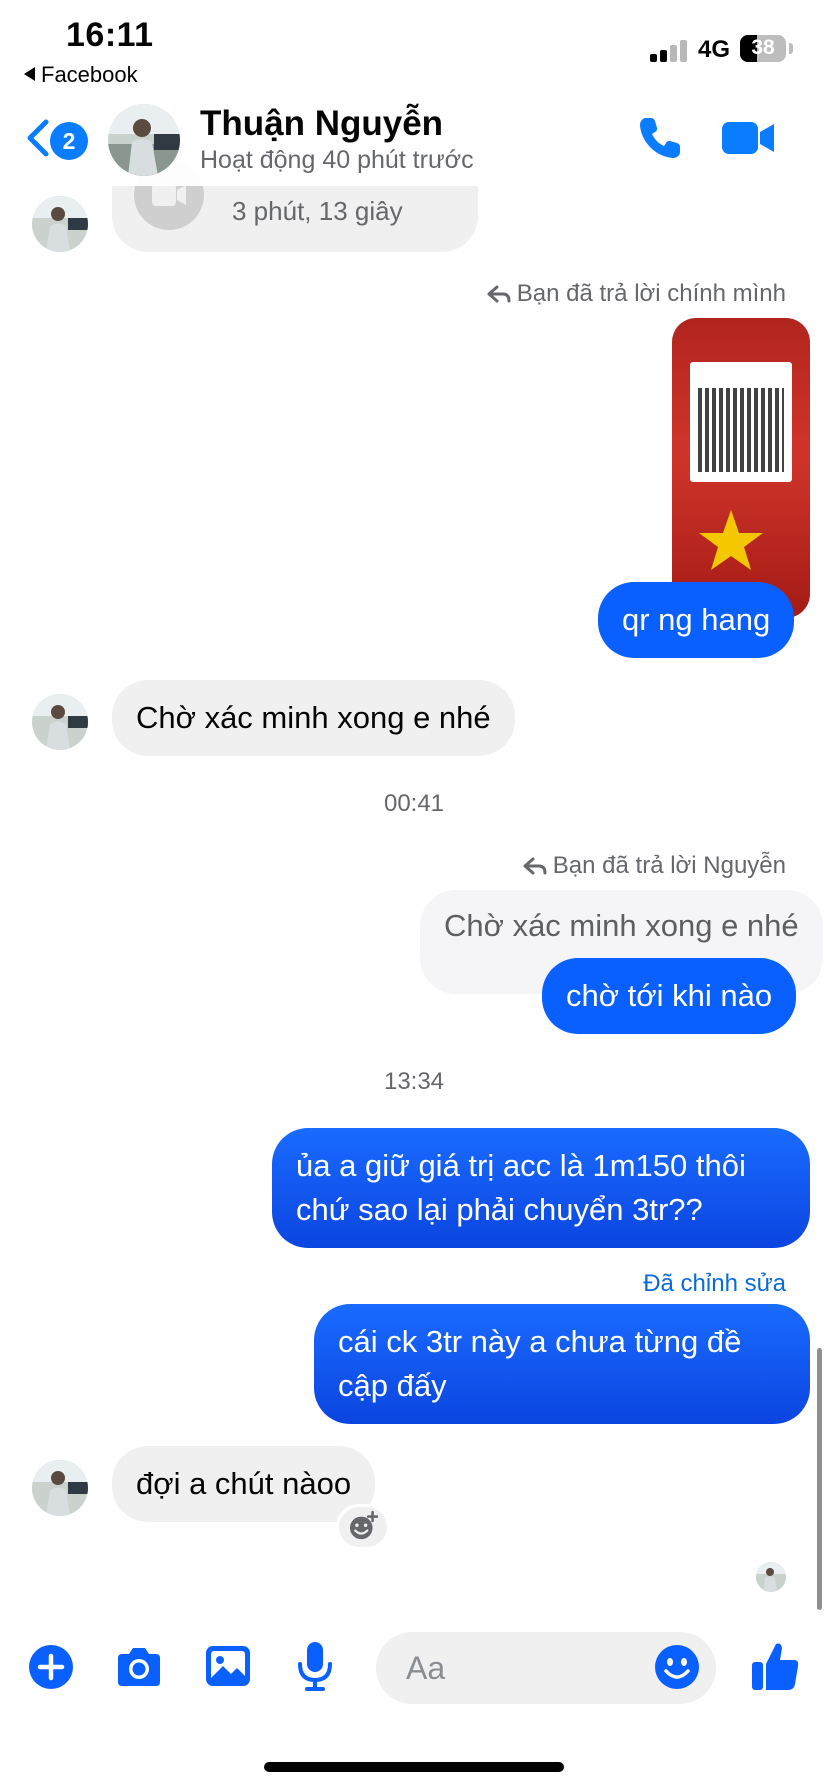  Describe the element at coordinates (540, 1341) in the screenshot. I see `message-line: cái ck 3tr này a chưa từng đề` at that location.